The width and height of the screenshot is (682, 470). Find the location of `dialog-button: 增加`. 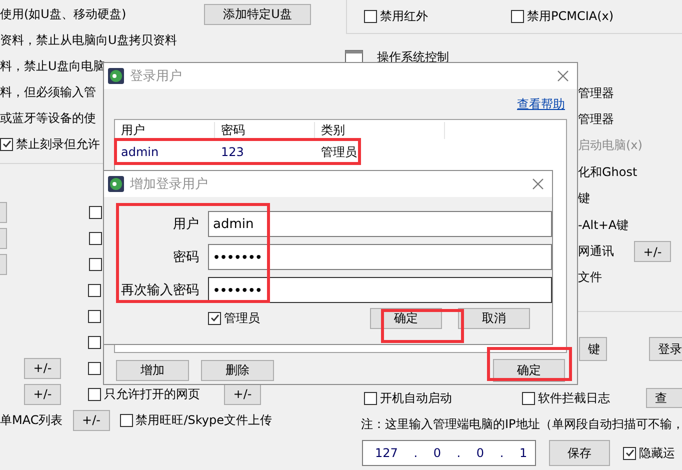

dialog-button: 增加 is located at coordinates (152, 370).